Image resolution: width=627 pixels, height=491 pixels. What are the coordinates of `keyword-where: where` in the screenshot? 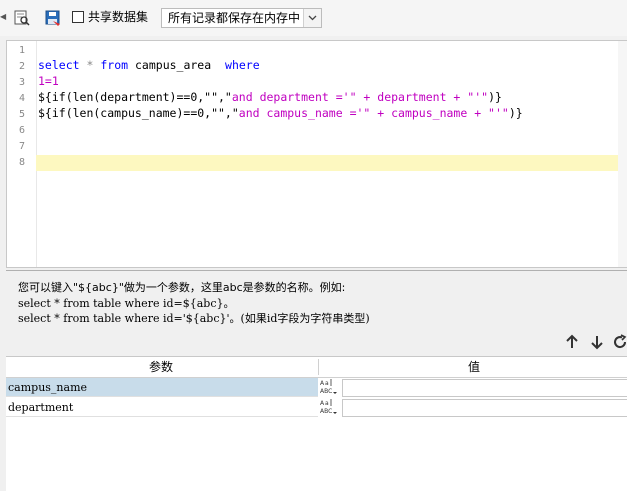 It's located at (242, 65).